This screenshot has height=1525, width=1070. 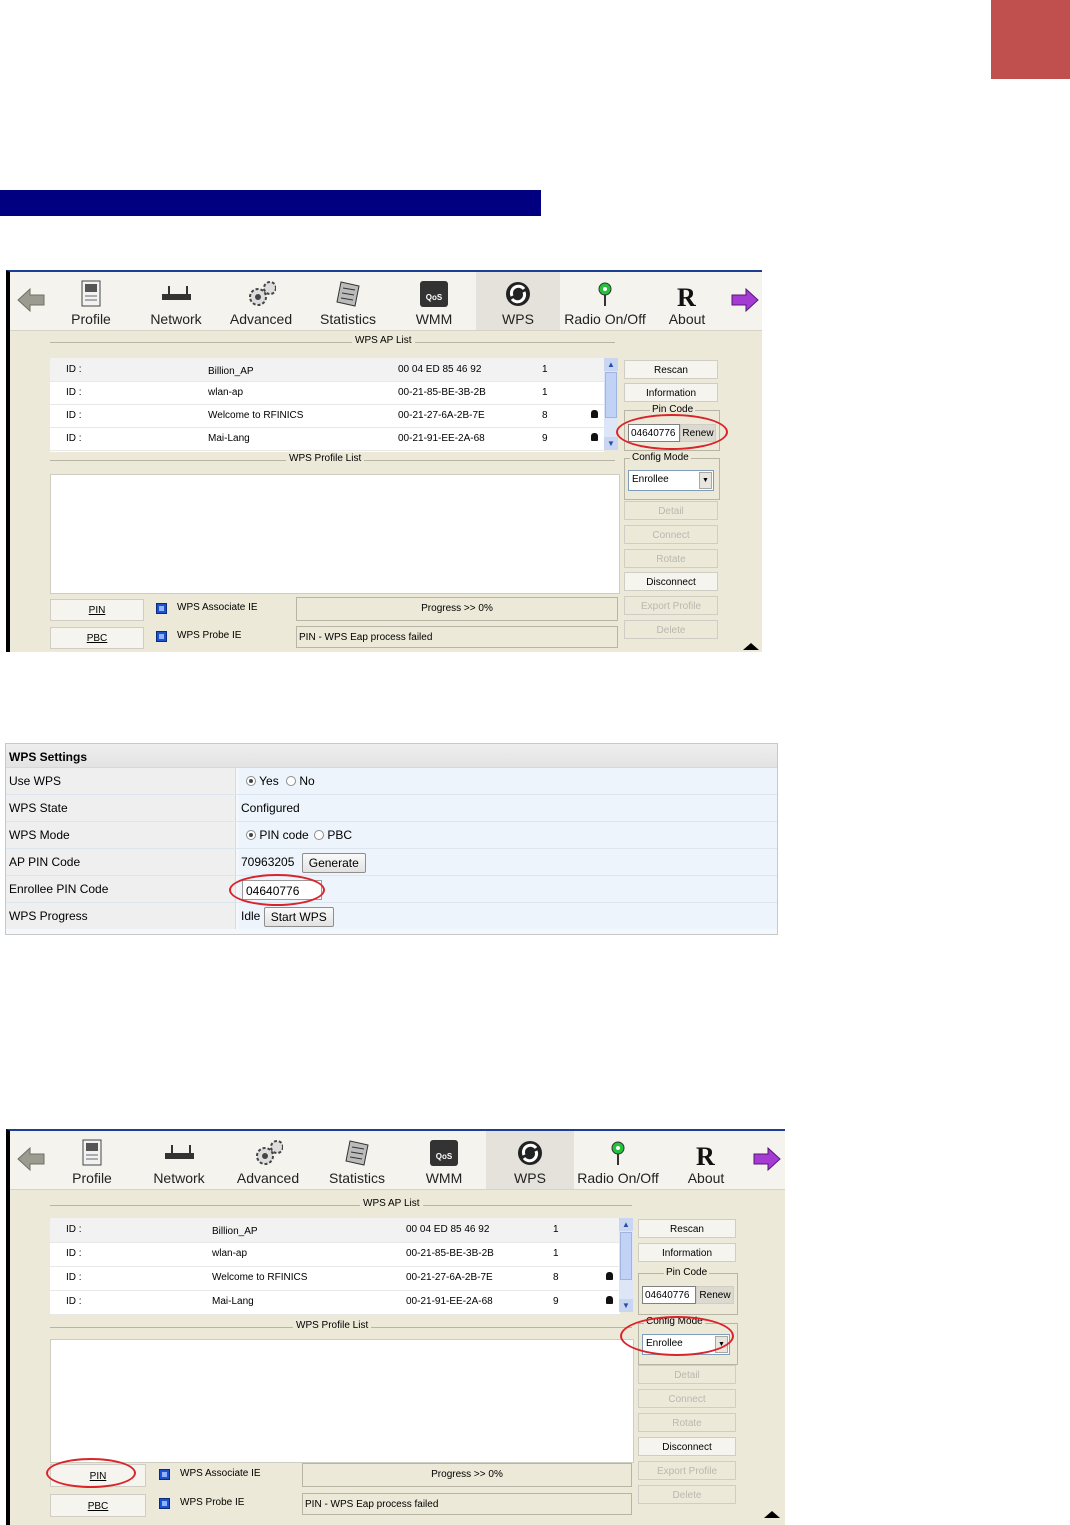 I want to click on use-wps-no-label: No, so click(x=307, y=781).